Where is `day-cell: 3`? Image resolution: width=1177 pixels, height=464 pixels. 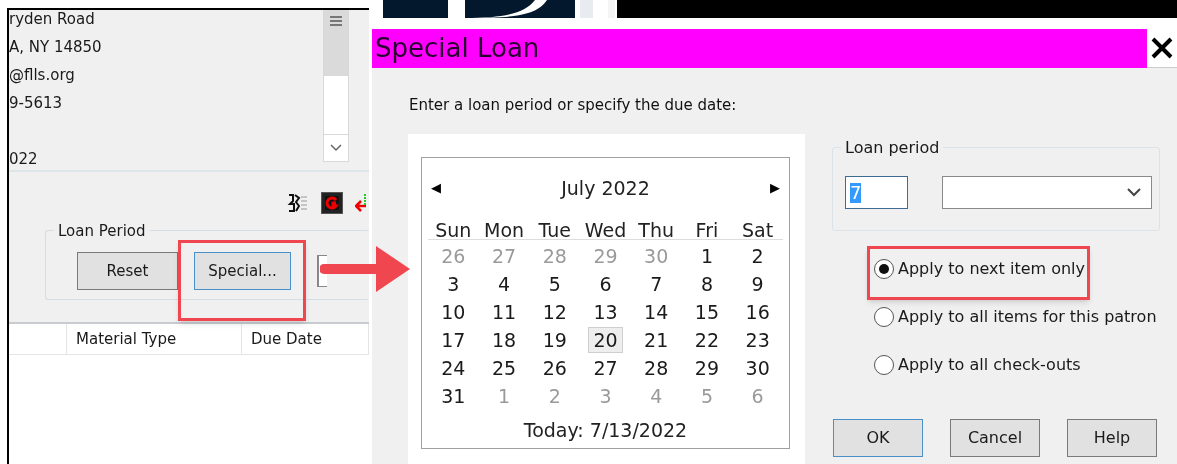
day-cell: 3 is located at coordinates (453, 284).